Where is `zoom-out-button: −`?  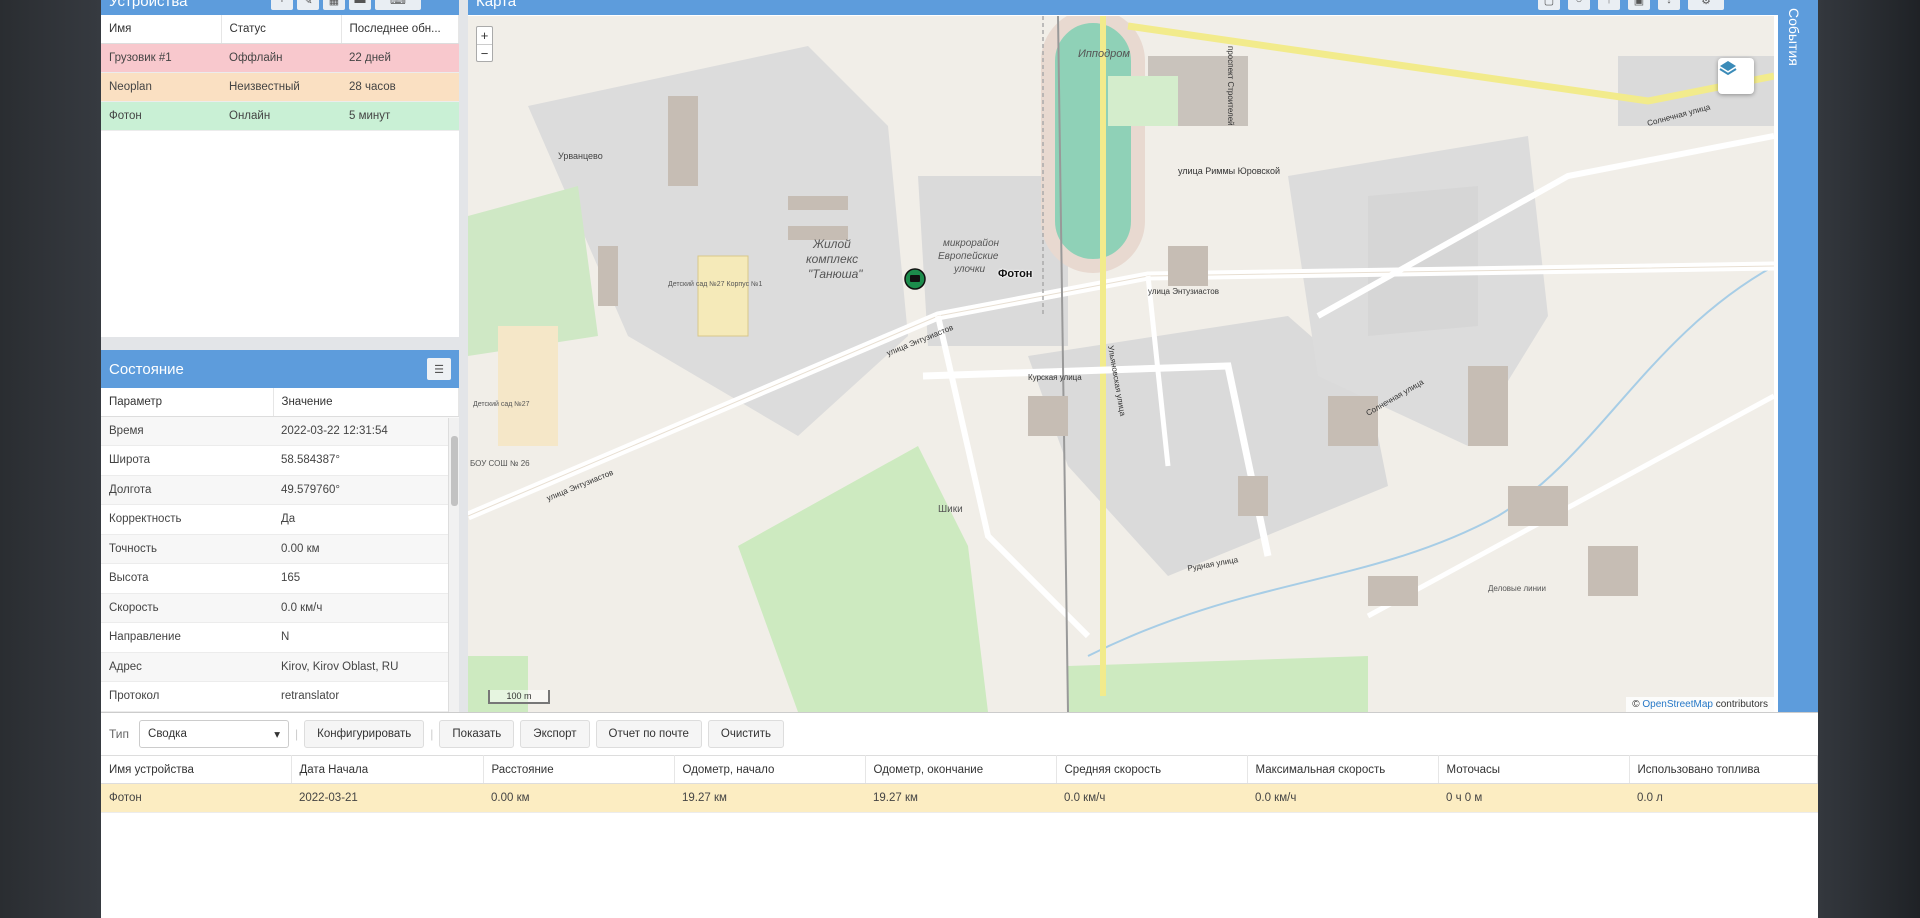
zoom-out-button: − is located at coordinates (484, 52).